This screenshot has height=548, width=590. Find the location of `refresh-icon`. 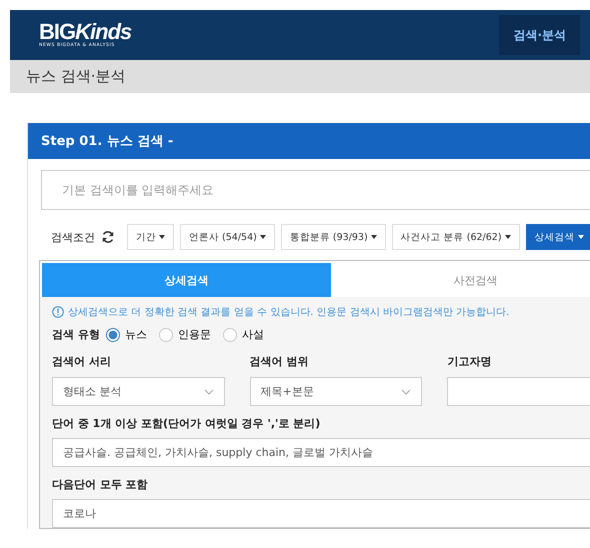

refresh-icon is located at coordinates (108, 237).